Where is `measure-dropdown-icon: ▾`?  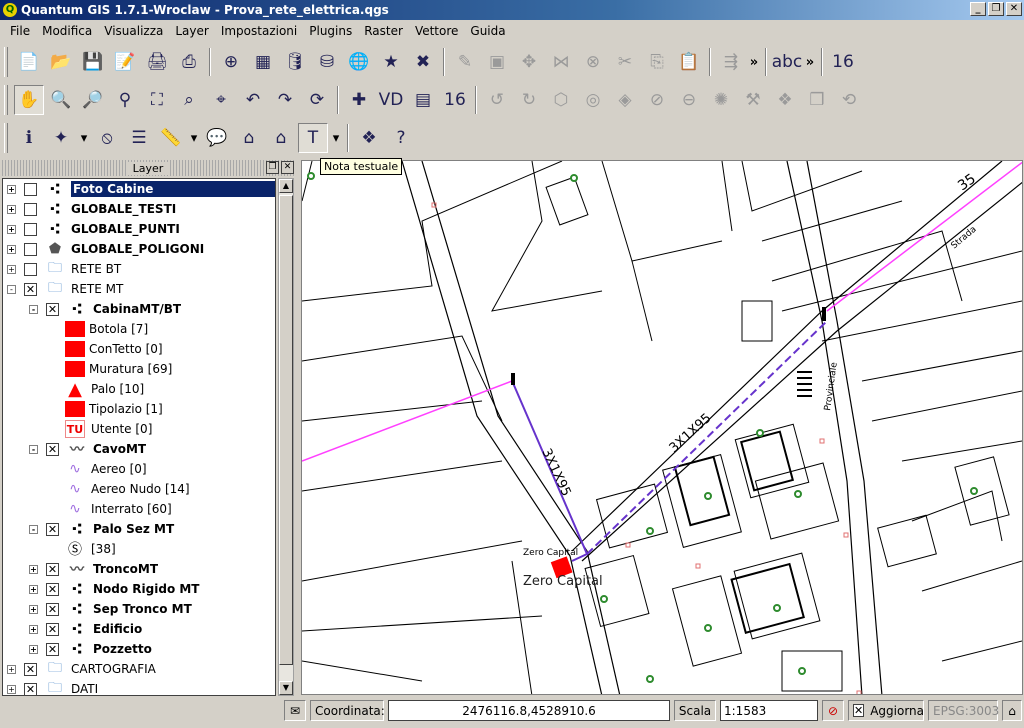 measure-dropdown-icon: ▾ is located at coordinates (194, 138).